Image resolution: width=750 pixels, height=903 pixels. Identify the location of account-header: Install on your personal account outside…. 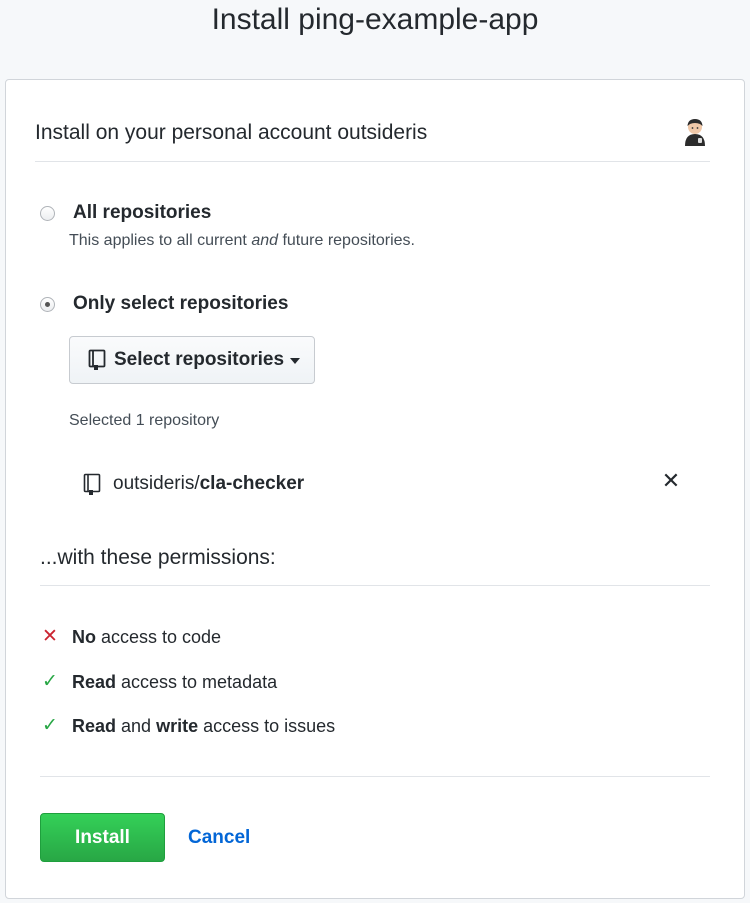
(372, 136).